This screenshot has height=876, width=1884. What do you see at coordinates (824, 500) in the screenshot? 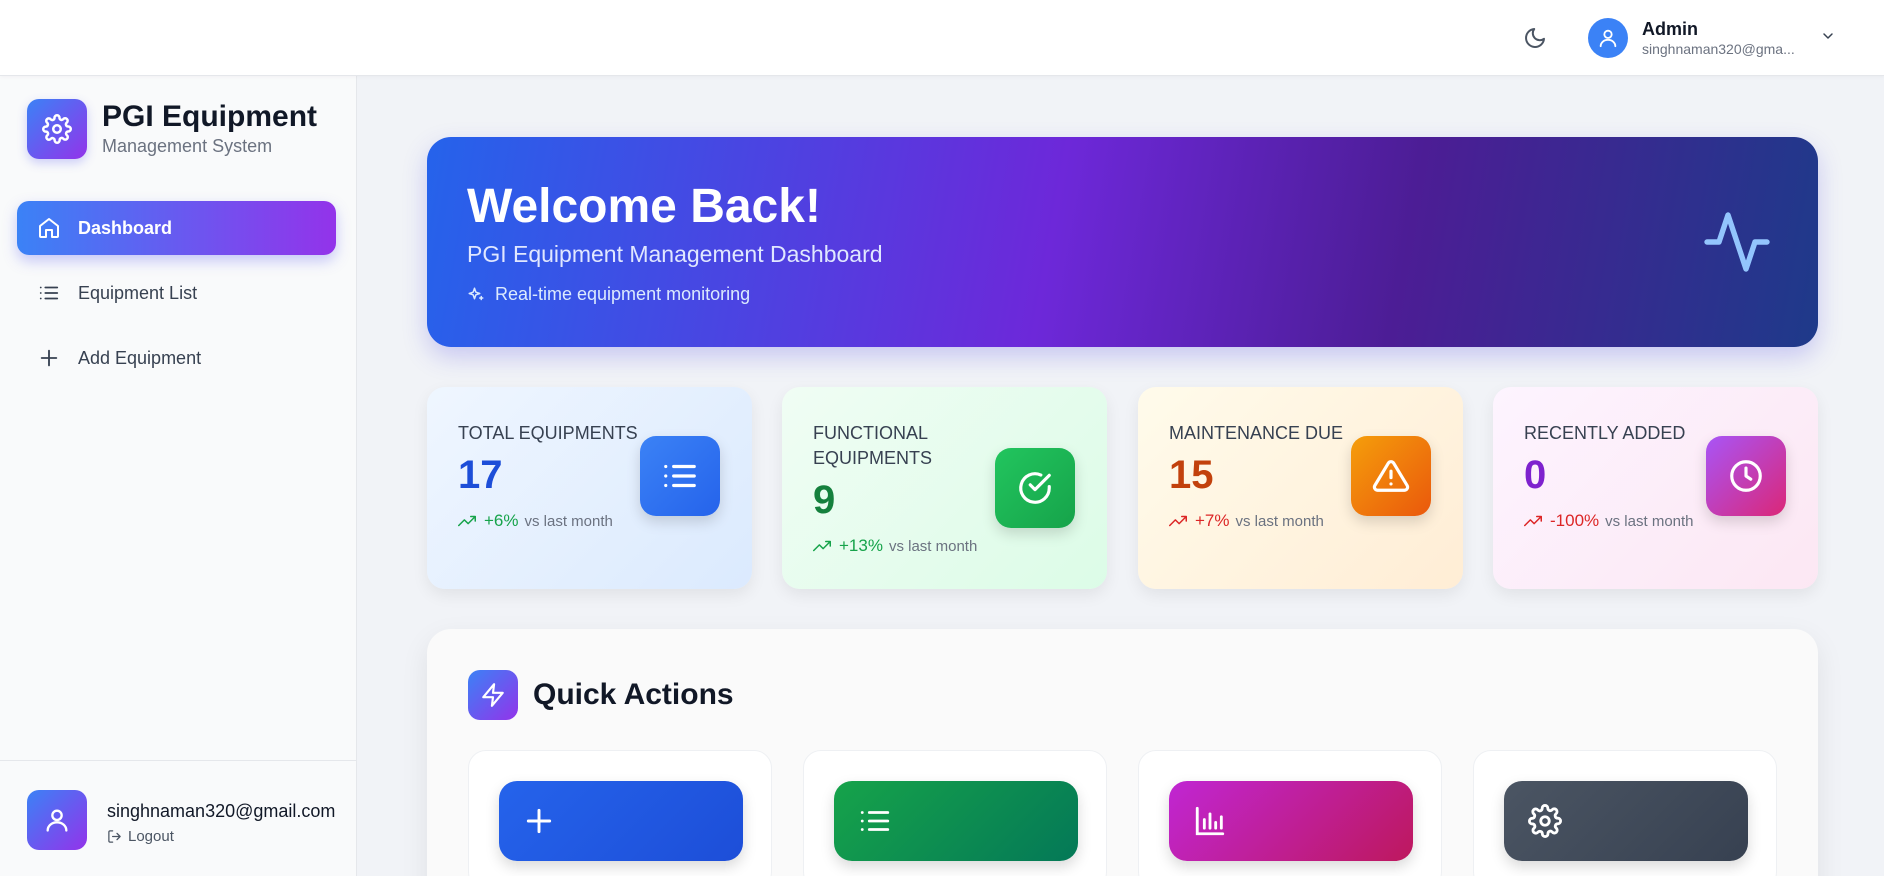
I see `stat-value: 9` at bounding box center [824, 500].